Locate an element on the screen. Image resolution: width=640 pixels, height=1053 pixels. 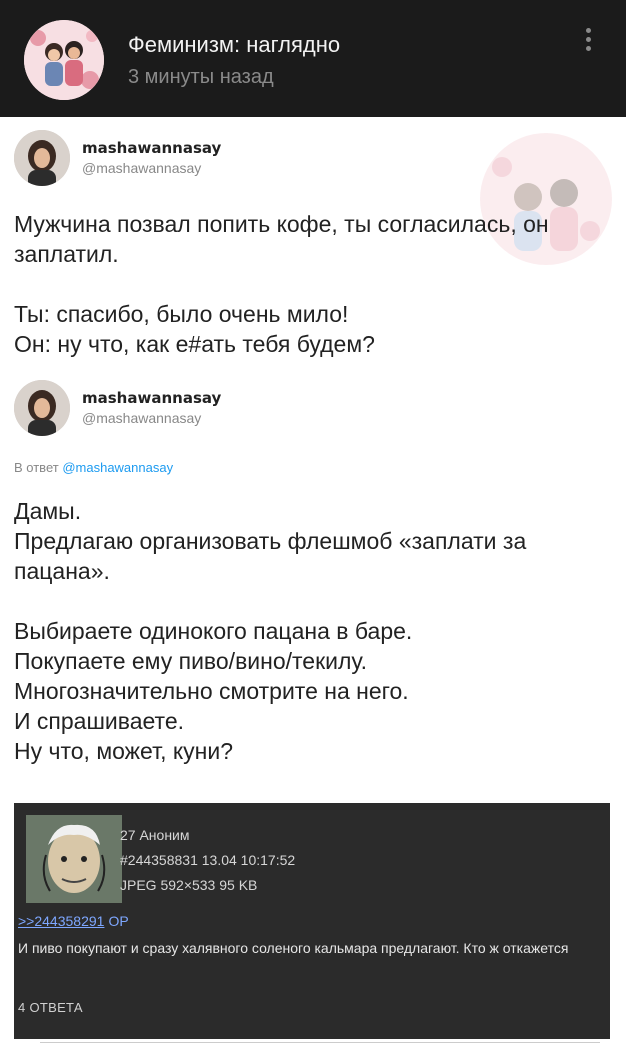
group-avatar is located at coordinates (64, 60).